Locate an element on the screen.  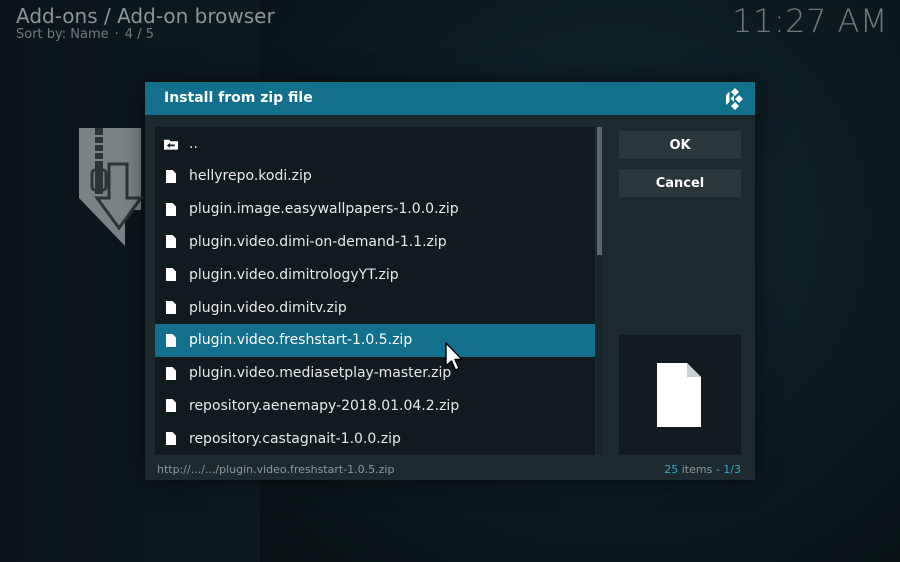
cancel-button: Cancel is located at coordinates (680, 183).